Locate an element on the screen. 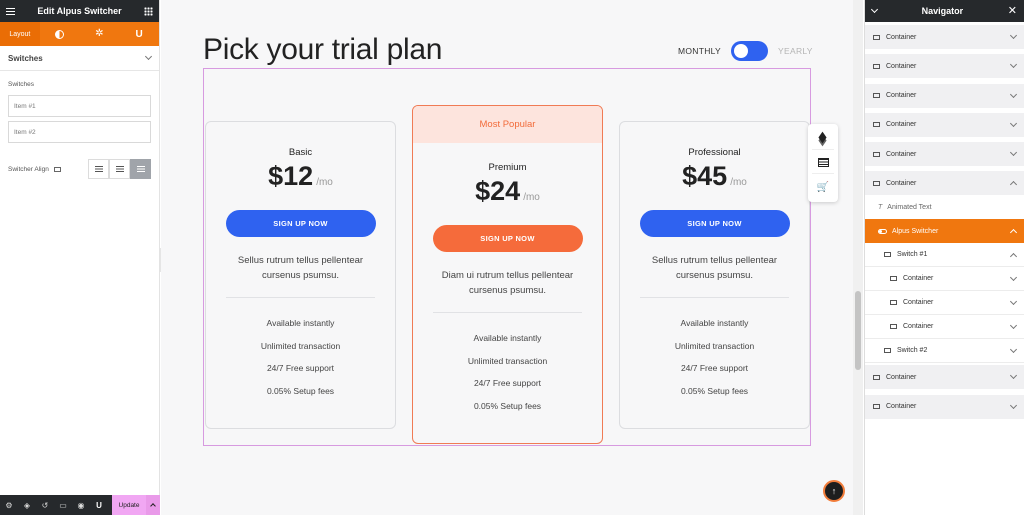 The image size is (1024, 515). divider is located at coordinates (300, 297).